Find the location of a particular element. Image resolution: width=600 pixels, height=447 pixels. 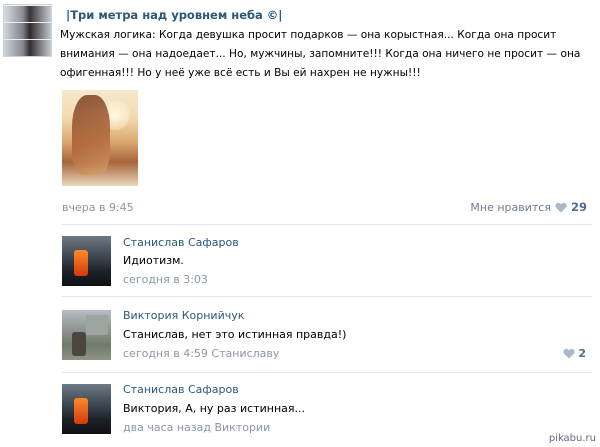

post-photo is located at coordinates (100, 138).